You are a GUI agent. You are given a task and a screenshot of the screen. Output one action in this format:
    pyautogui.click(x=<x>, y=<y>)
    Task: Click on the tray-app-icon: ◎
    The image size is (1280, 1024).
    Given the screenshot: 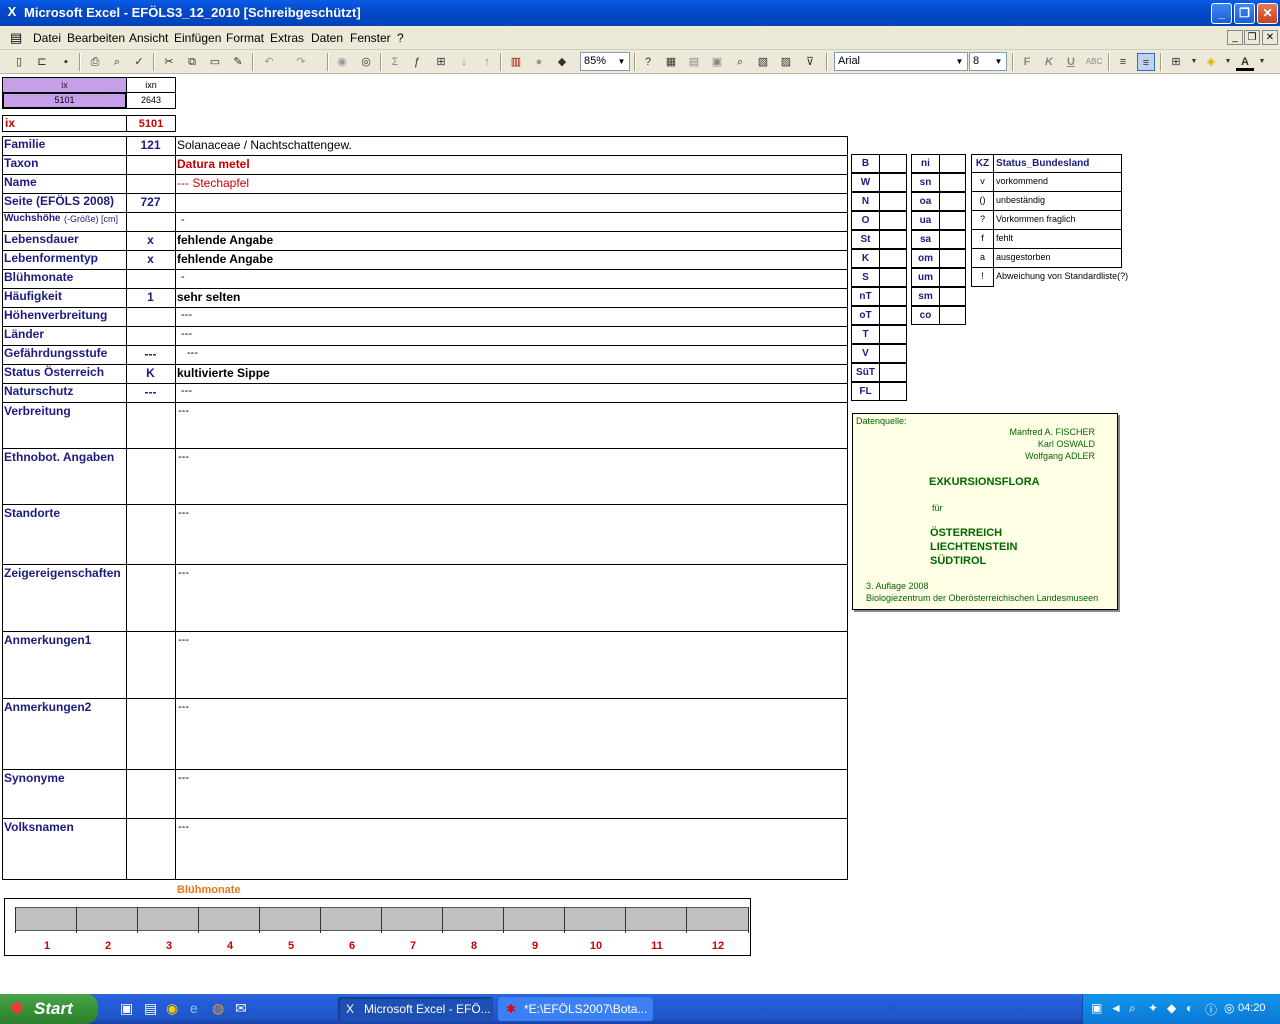 What is the action you would take?
    pyautogui.click(x=1229, y=1008)
    